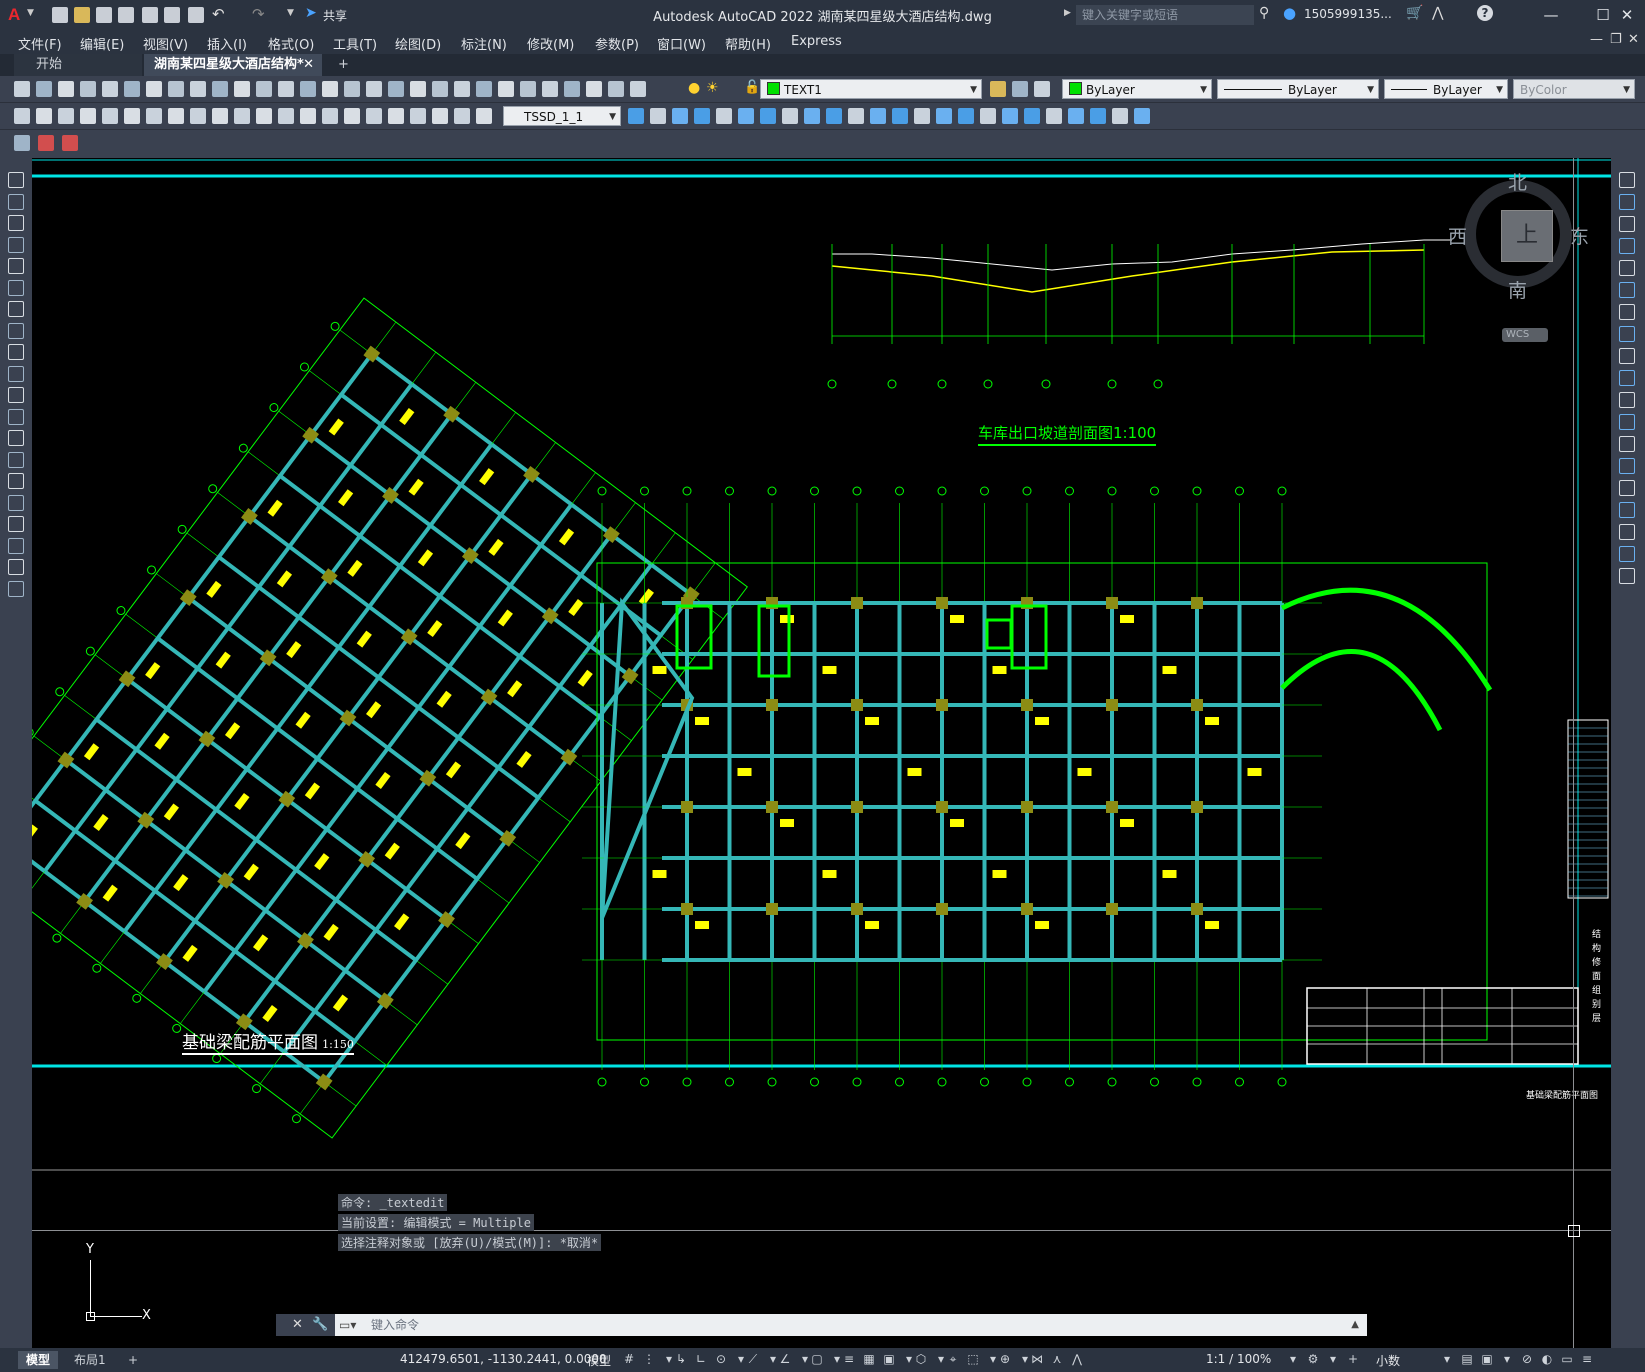 This screenshot has height=1372, width=1645. I want to click on layer-lock-icon: 🔓, so click(752, 87).